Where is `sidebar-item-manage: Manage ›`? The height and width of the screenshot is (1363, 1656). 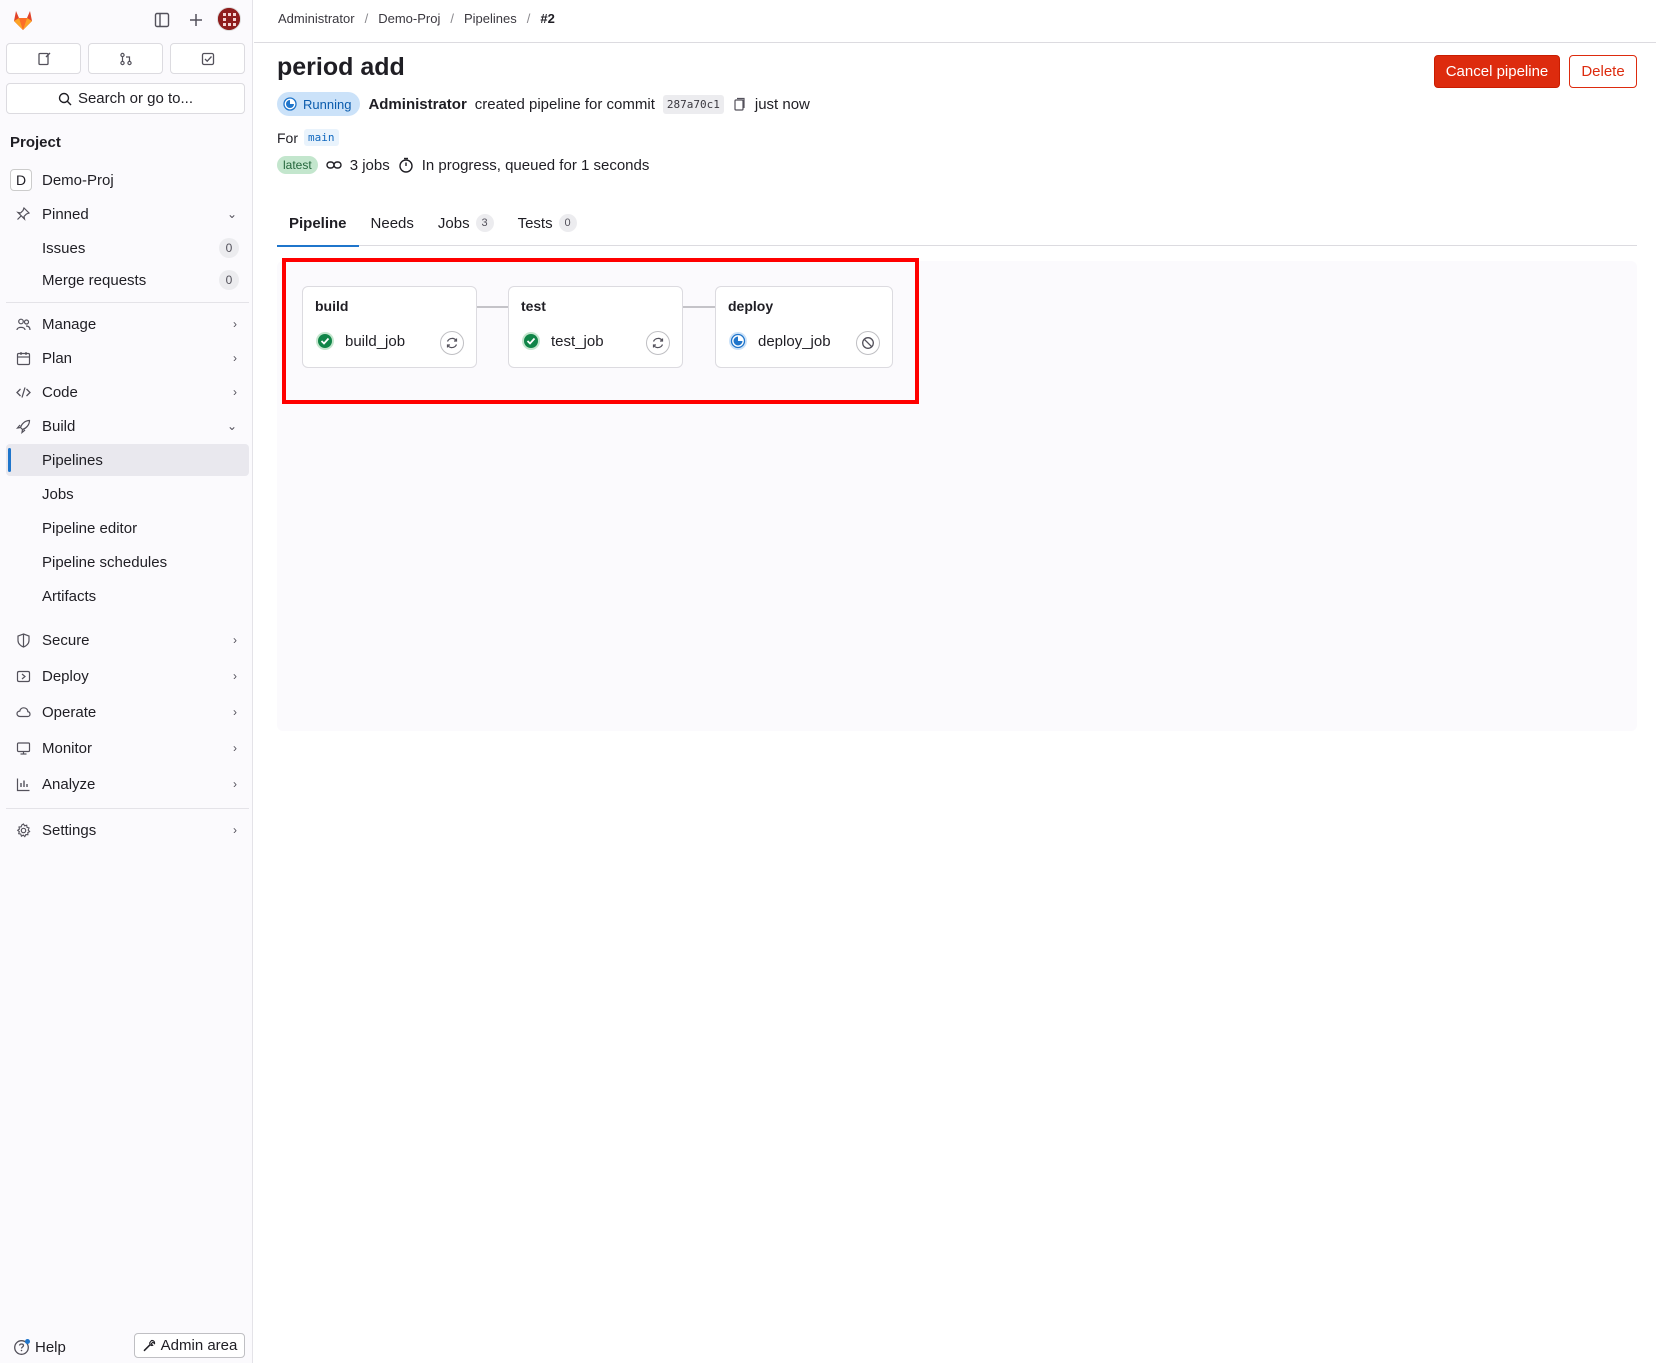
sidebar-item-manage: Manage › is located at coordinates (127, 324).